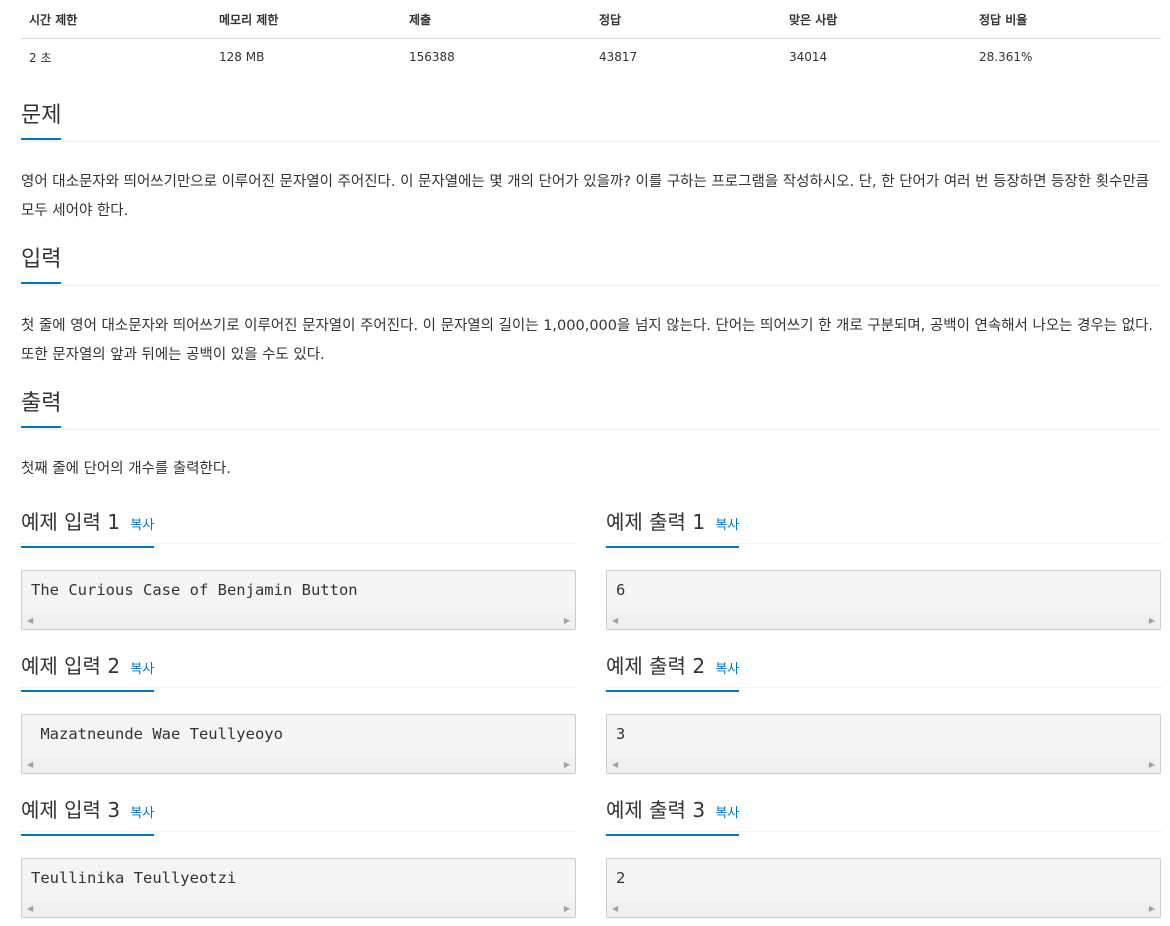 The width and height of the screenshot is (1170, 926). I want to click on problem-title: 문제, so click(41, 121).